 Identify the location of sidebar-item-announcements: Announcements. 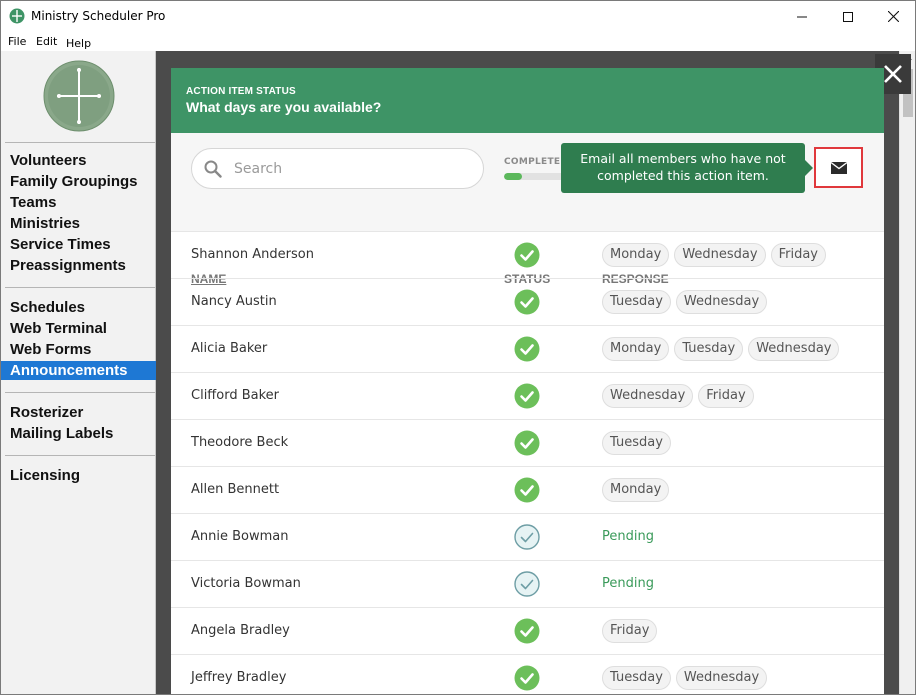
(78, 370).